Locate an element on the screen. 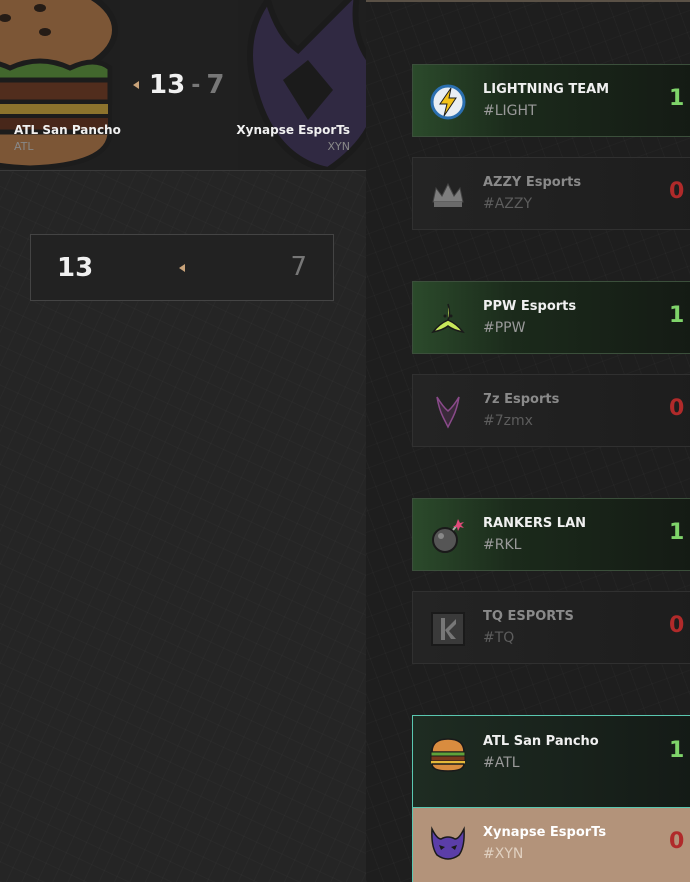 This screenshot has width=690, height=882. team-name: AZZY Esports is located at coordinates (532, 182).